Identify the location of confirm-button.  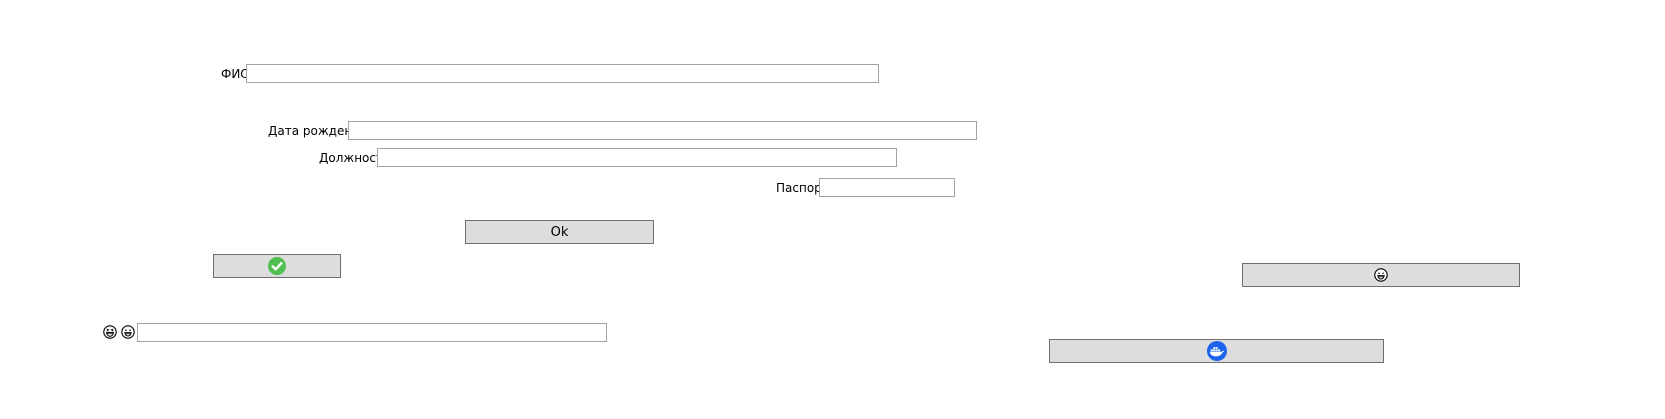
(277, 266).